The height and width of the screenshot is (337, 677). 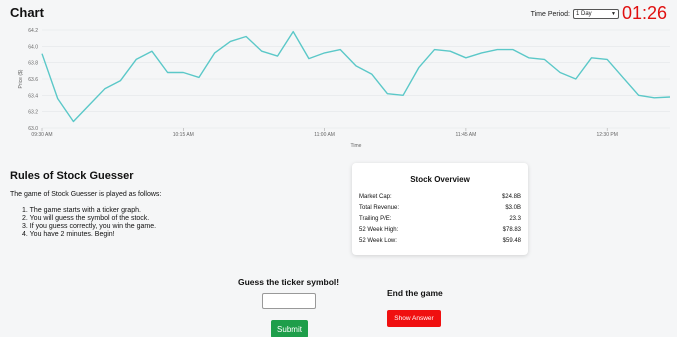 What do you see at coordinates (379, 208) in the screenshot?
I see `overview-label: Total Revenue:` at bounding box center [379, 208].